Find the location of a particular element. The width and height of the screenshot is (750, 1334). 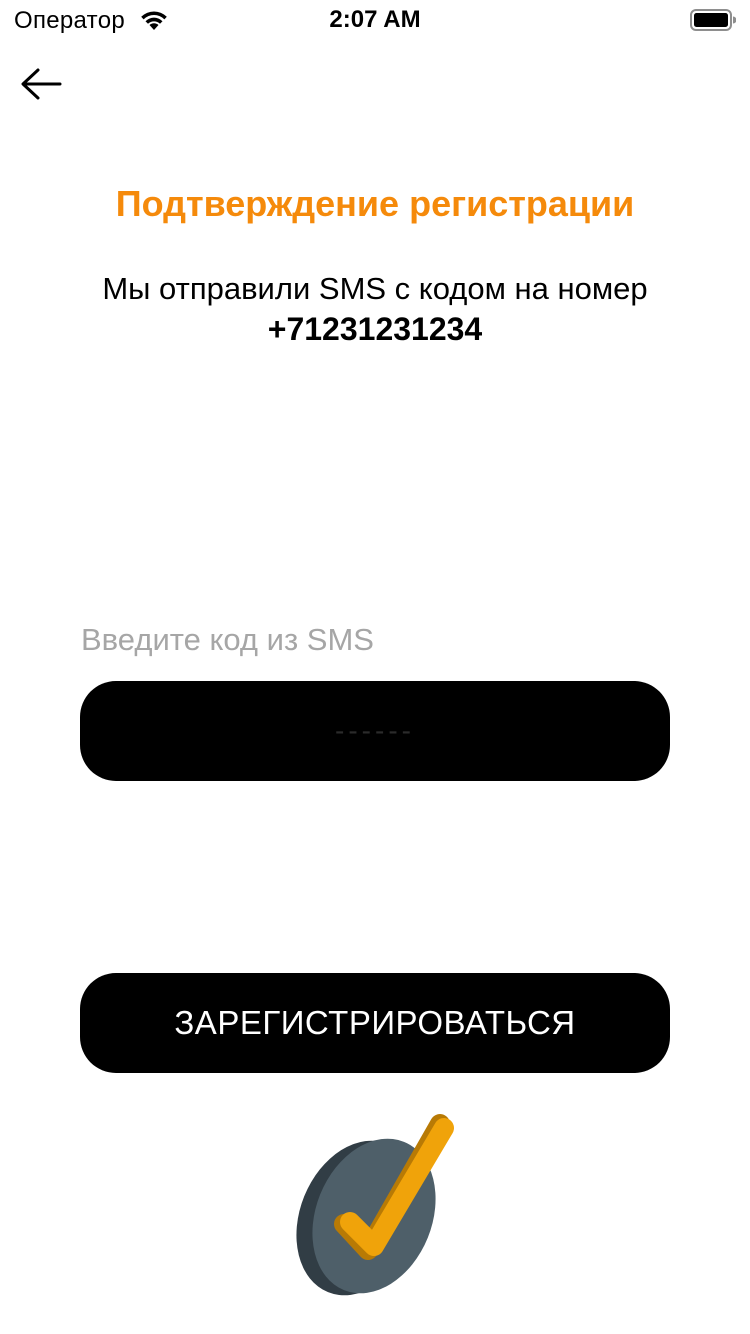

battery-icon is located at coordinates (713, 20).